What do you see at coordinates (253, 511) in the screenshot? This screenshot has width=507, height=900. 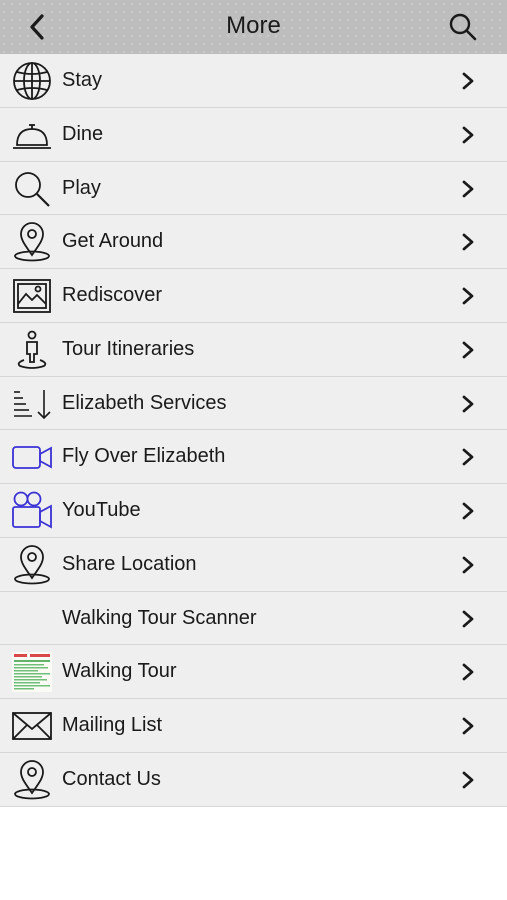 I see `menu-item-youtube: YouTube` at bounding box center [253, 511].